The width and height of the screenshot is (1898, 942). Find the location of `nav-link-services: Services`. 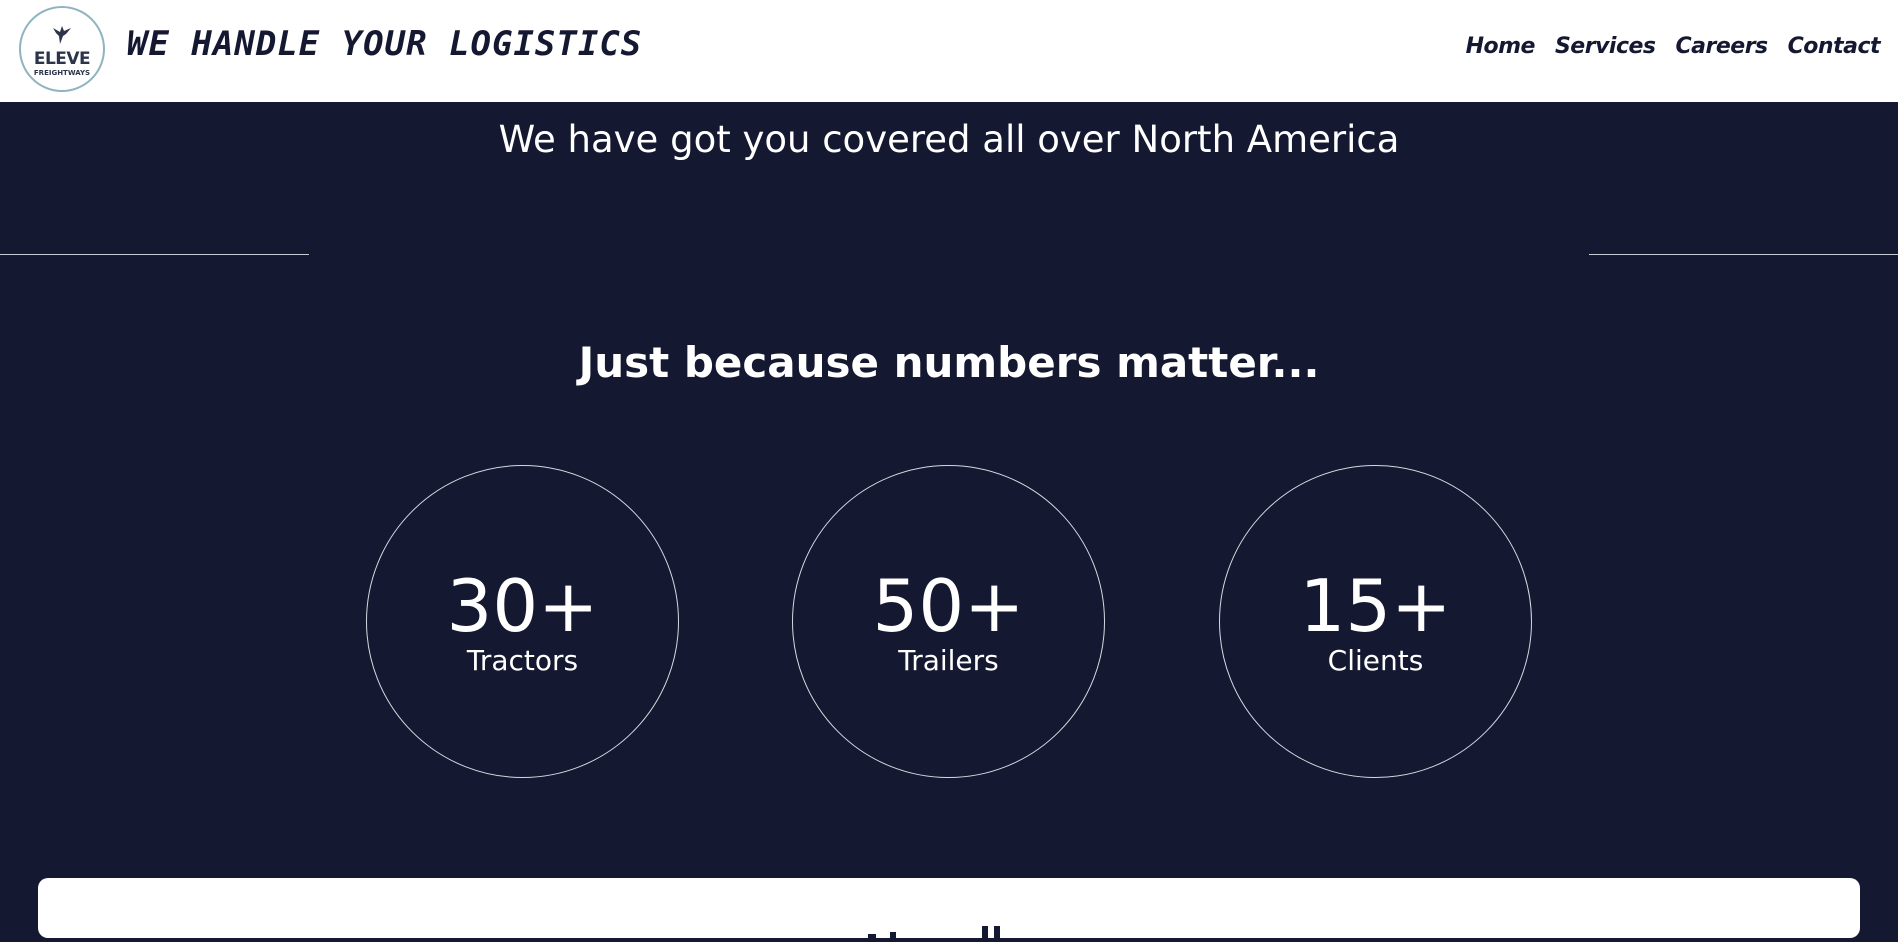

nav-link-services: Services is located at coordinates (1605, 46).